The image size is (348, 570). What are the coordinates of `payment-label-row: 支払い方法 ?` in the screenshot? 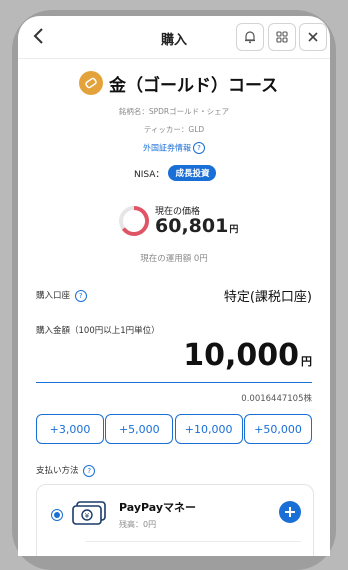 It's located at (66, 470).